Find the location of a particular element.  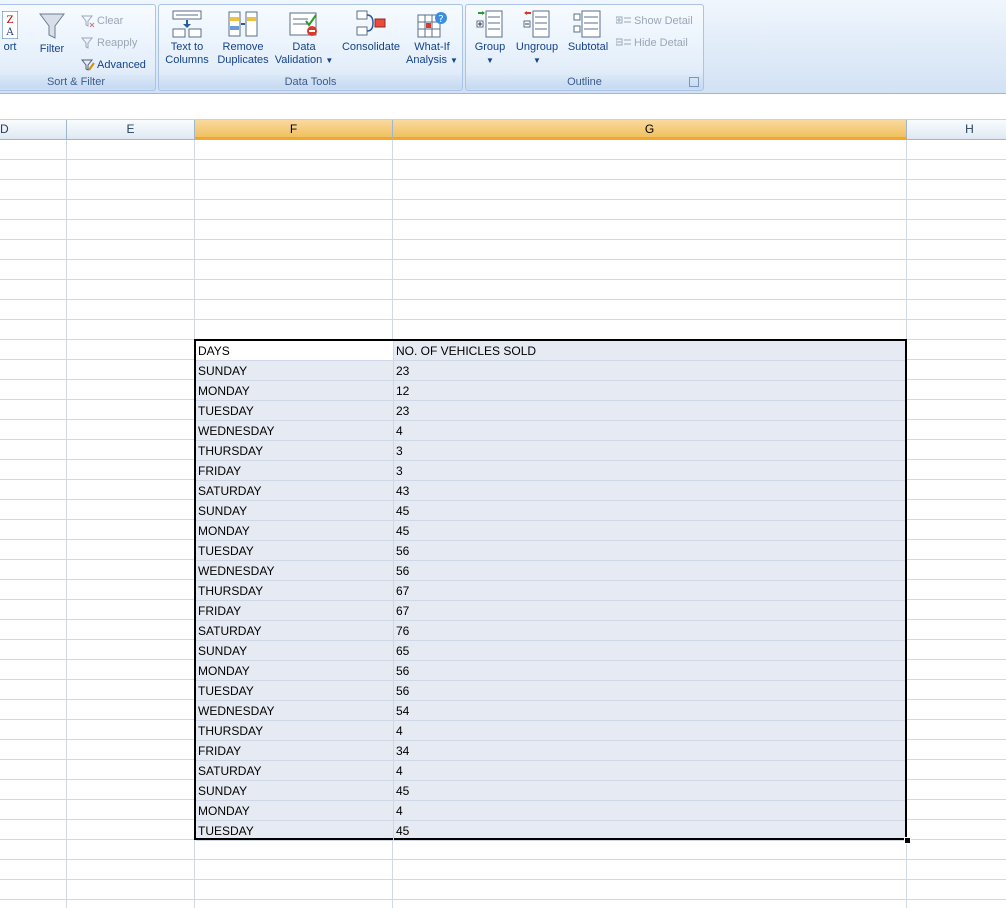

table-row: WEDNESDAY 4 is located at coordinates (550, 431).